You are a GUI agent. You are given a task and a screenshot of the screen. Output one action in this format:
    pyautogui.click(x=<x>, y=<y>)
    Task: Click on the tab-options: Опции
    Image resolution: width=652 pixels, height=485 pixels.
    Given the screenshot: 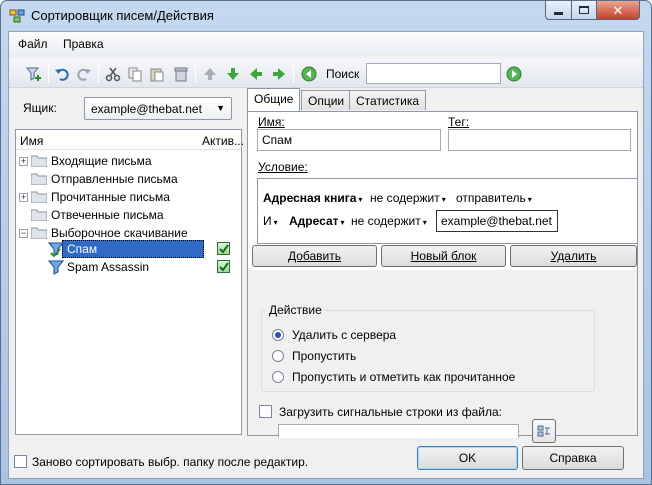 What is the action you would take?
    pyautogui.click(x=326, y=100)
    